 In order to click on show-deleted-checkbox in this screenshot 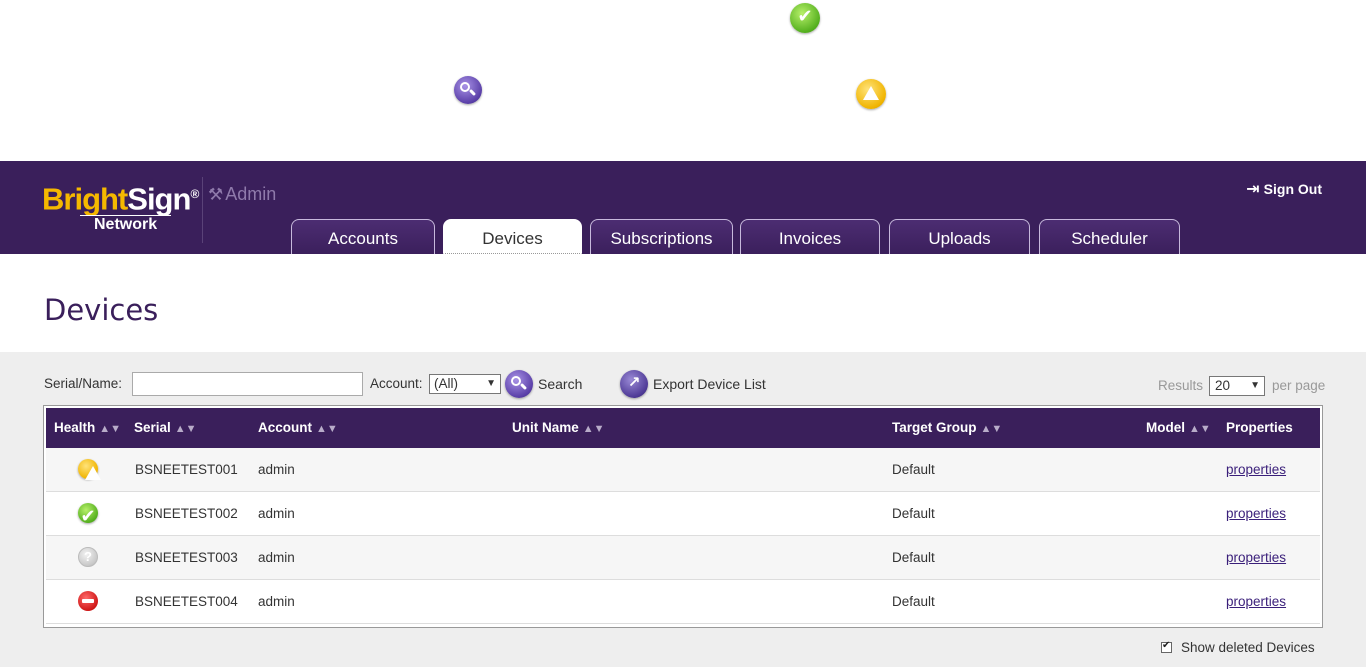, I will do `click(1166, 646)`.